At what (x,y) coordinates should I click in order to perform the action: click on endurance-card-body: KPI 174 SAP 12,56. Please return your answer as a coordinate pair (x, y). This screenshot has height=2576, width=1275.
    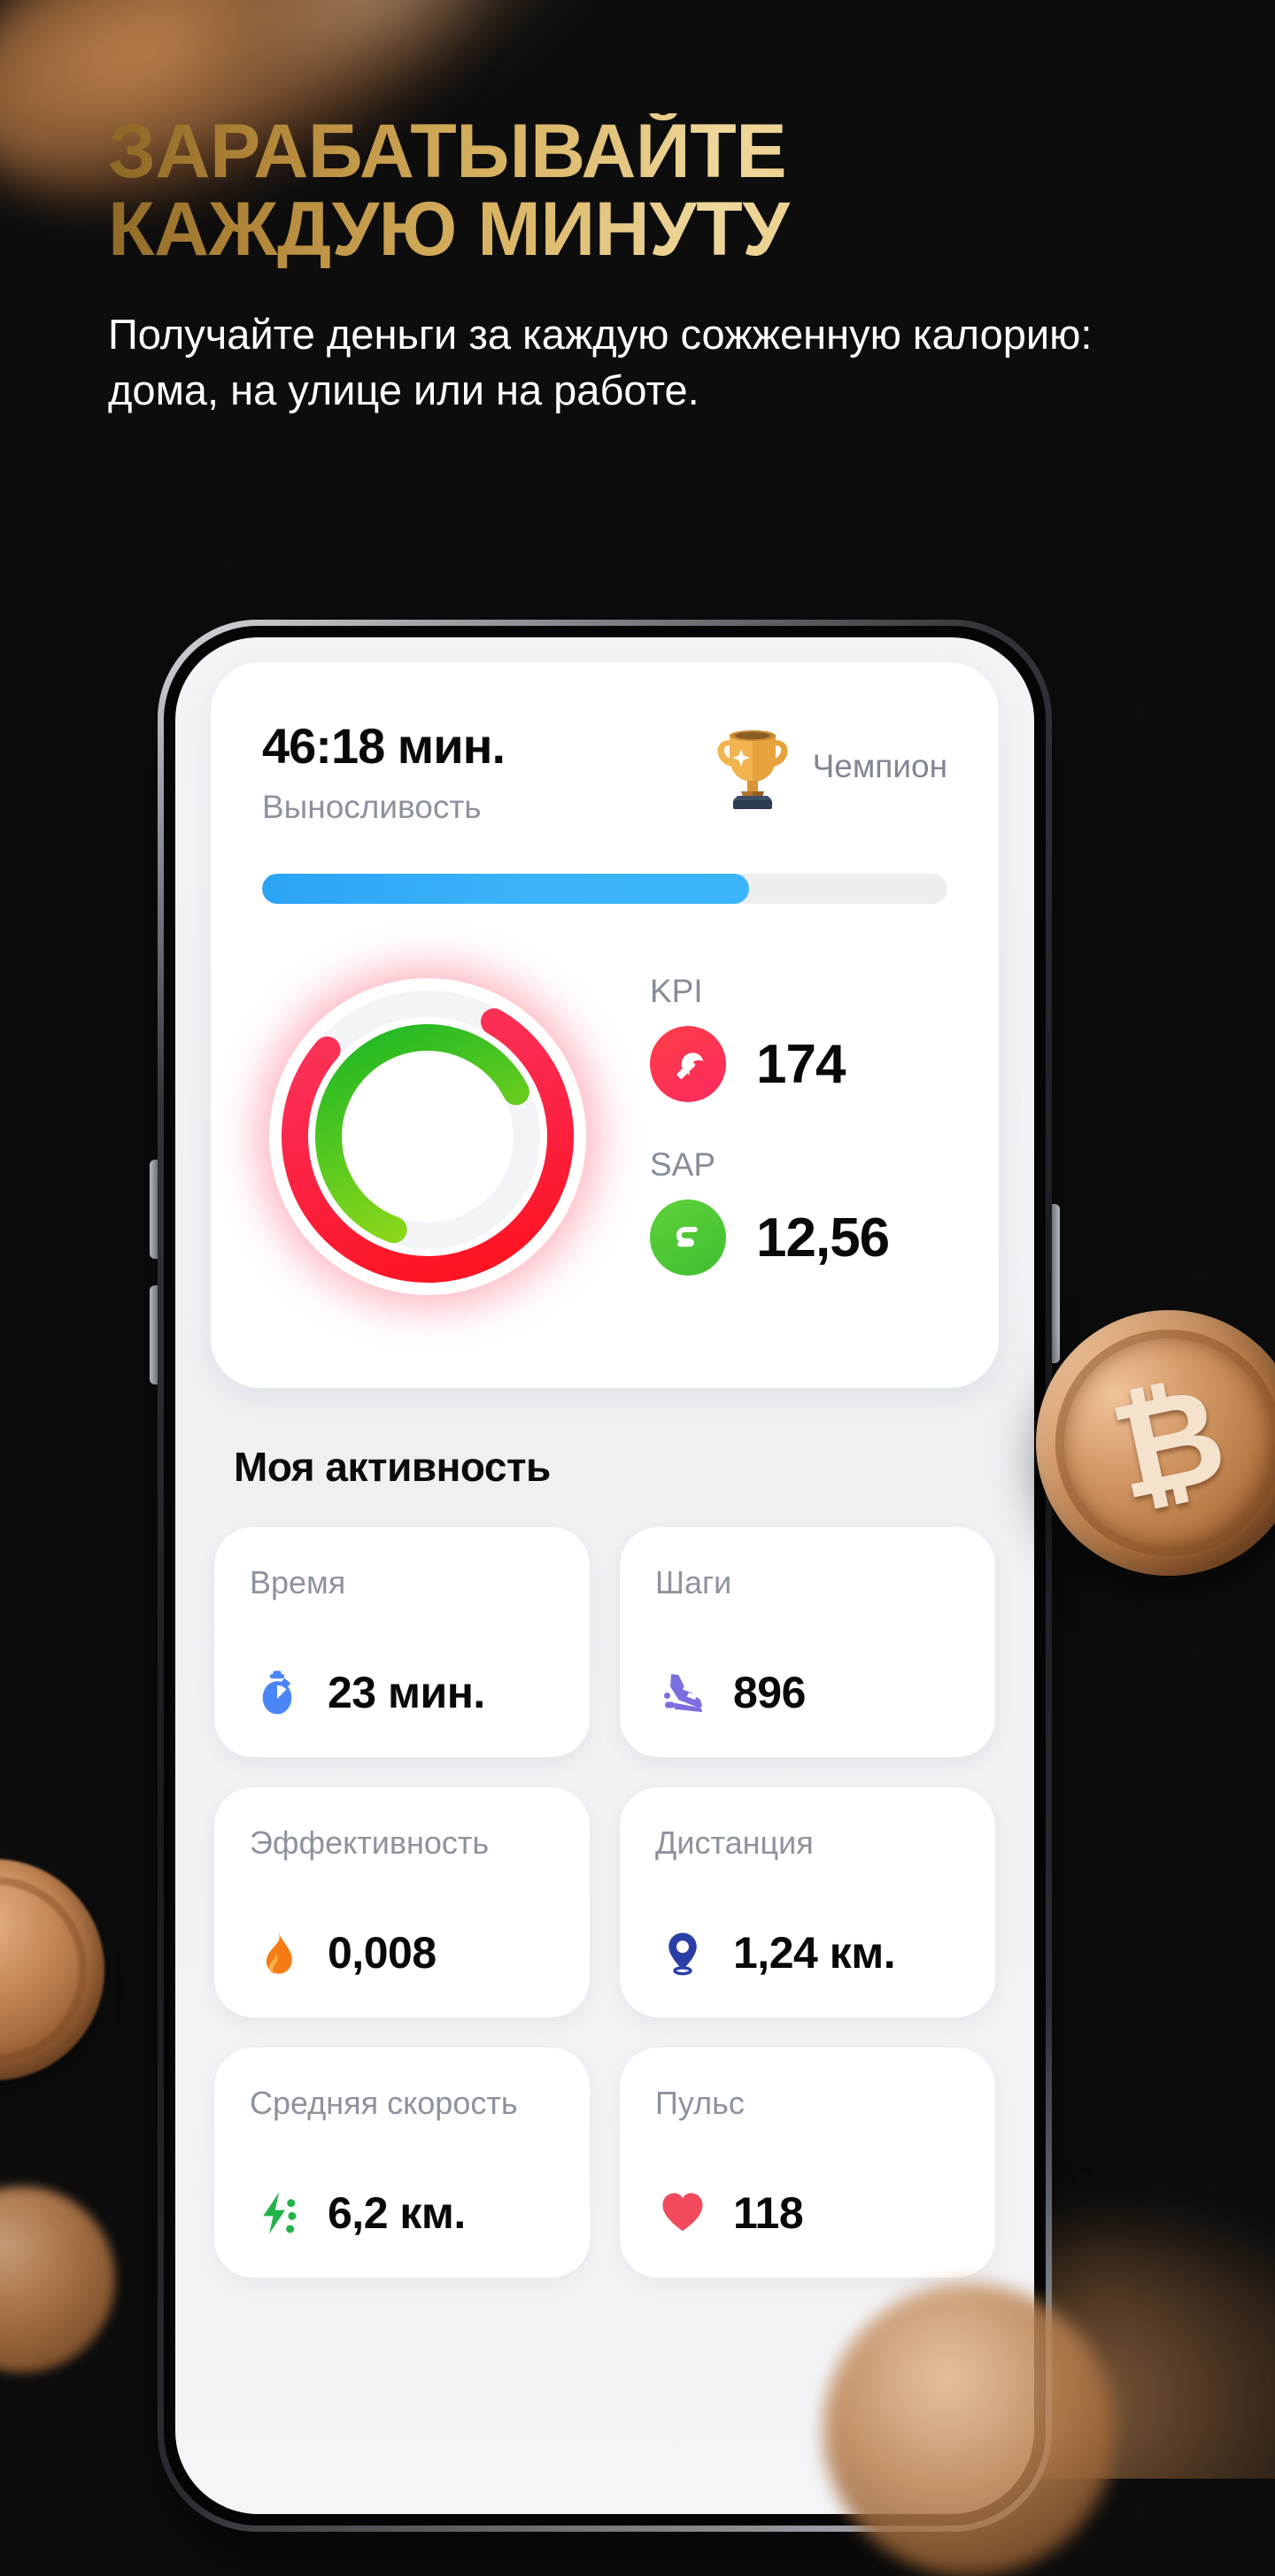
    Looking at the image, I should click on (604, 1133).